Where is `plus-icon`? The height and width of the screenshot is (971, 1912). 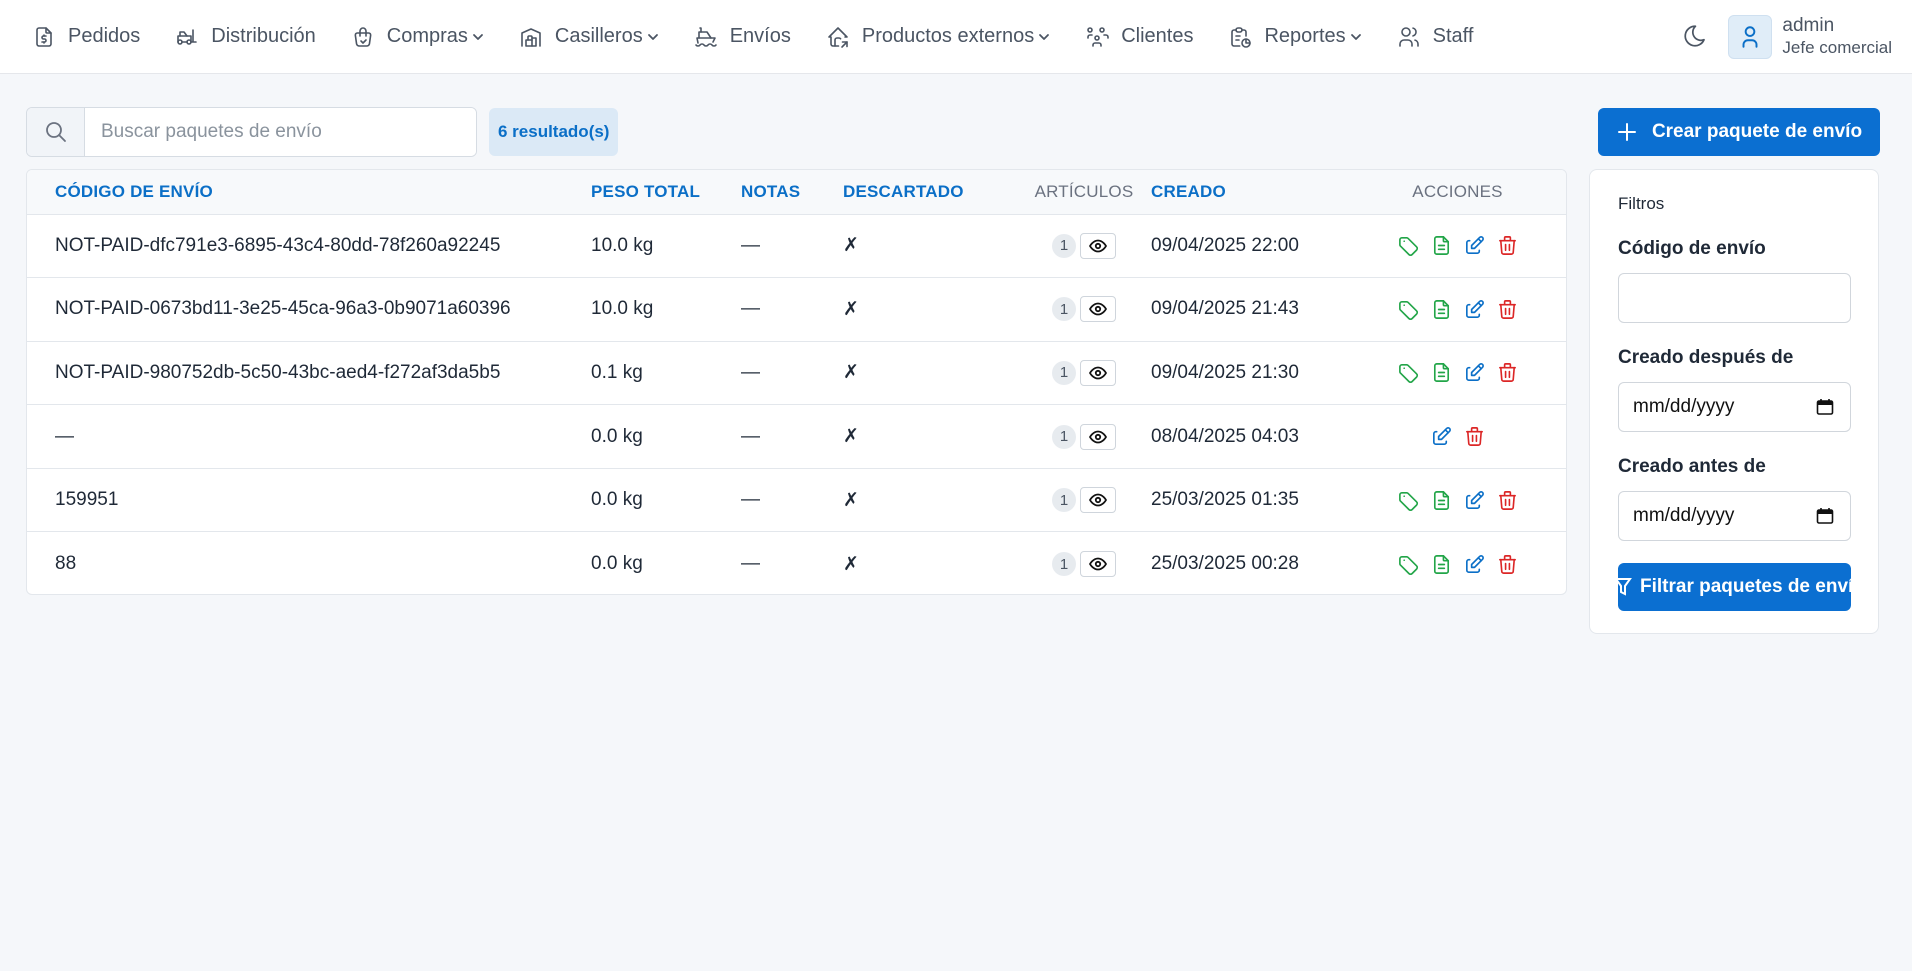
plus-icon is located at coordinates (1626, 132).